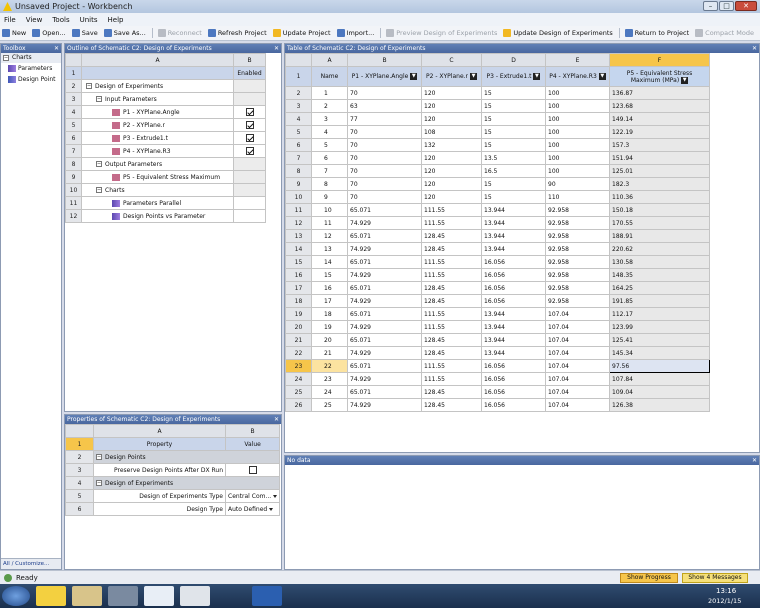 The width and height of the screenshot is (760, 608). Describe the element at coordinates (659, 60) in the screenshot. I see `column-header: F` at that location.